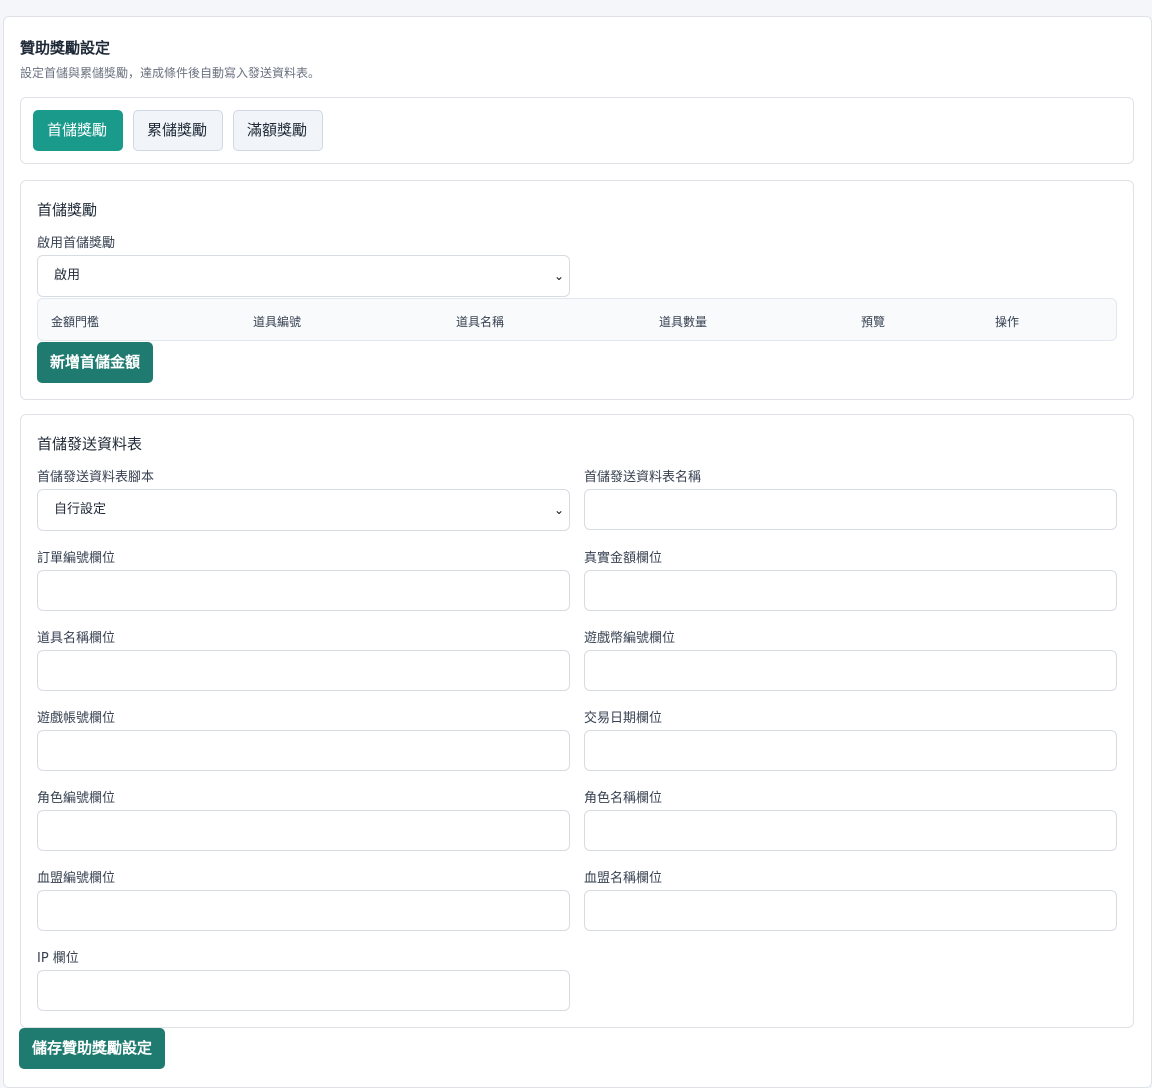 The image size is (1152, 1088). What do you see at coordinates (95, 362) in the screenshot?
I see `add-first-deposit-button: 新增首儲金額` at bounding box center [95, 362].